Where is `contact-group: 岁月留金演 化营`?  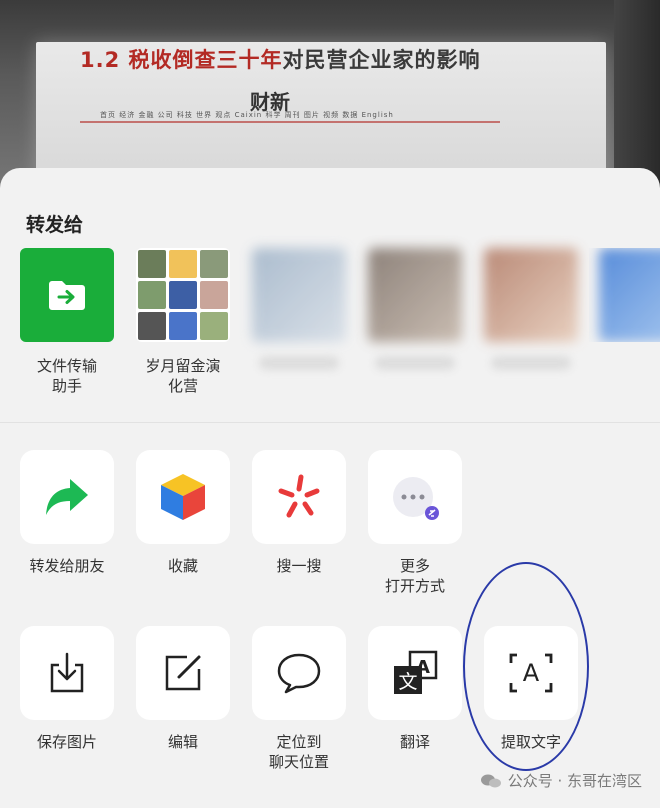
contact-group: 岁月留金演 化营 is located at coordinates (183, 322).